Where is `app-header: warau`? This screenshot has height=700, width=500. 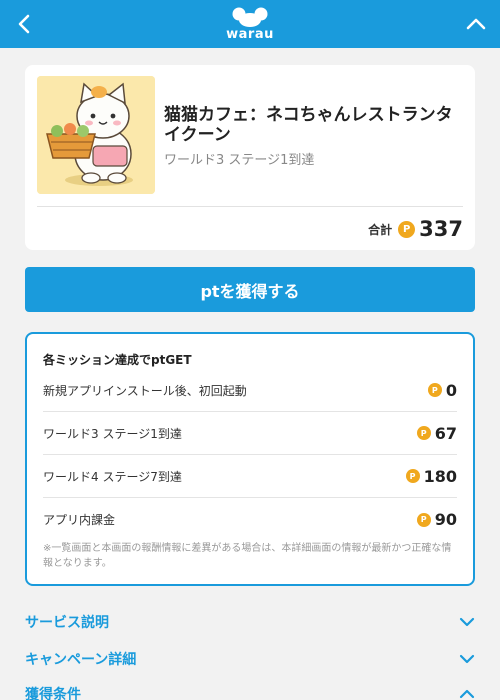
app-header: warau is located at coordinates (250, 24).